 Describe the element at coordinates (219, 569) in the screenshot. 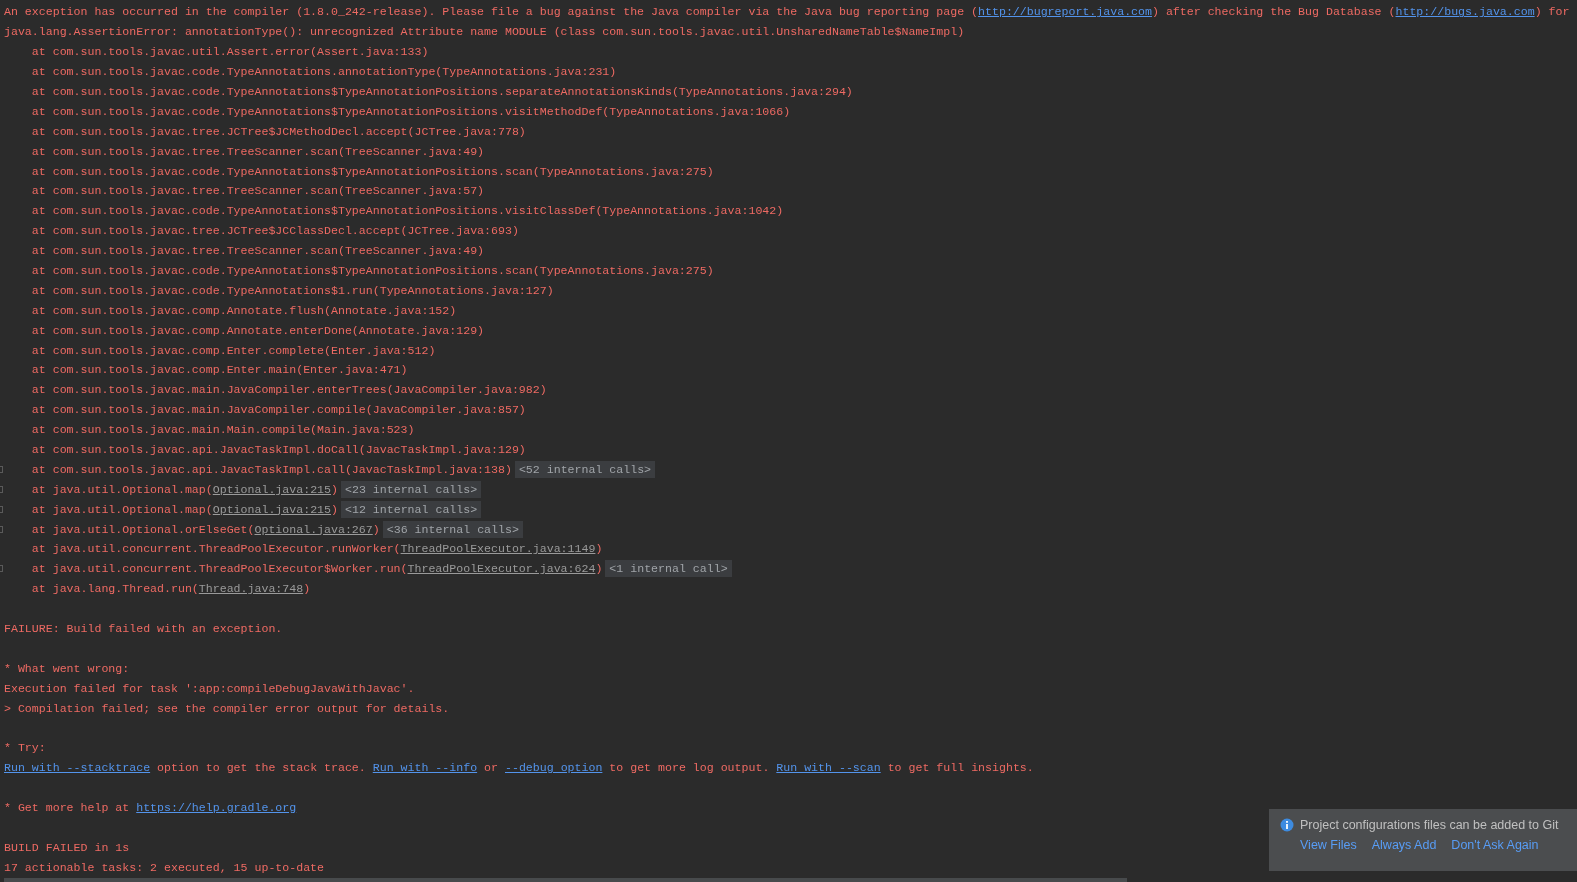

I see `console-text: at java.util.concurrent.ThreadPoolExecutor$Worker.run(` at that location.